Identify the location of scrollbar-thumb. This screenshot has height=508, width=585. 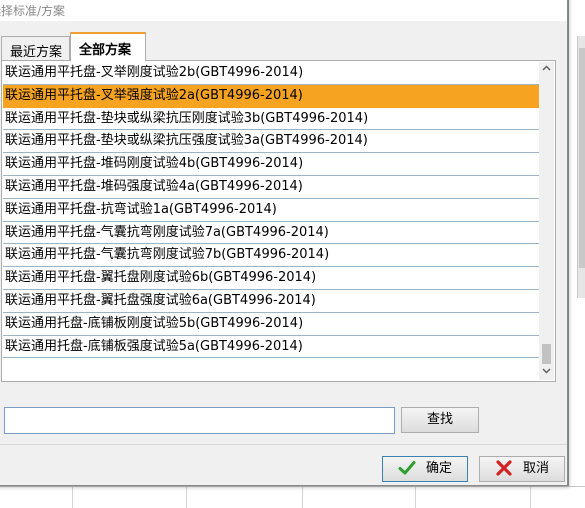
(546, 354).